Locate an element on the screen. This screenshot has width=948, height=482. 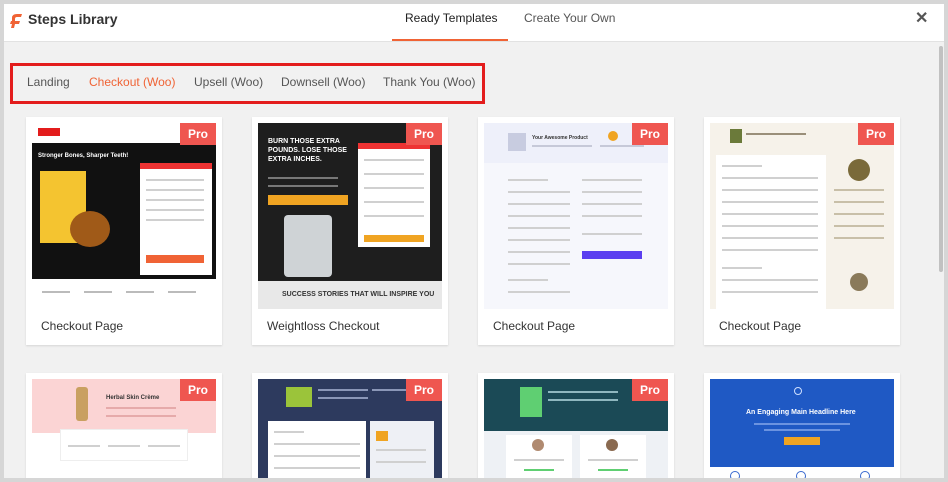
filter-thank-you-woo: Thank You (Woo) is located at coordinates (429, 82).